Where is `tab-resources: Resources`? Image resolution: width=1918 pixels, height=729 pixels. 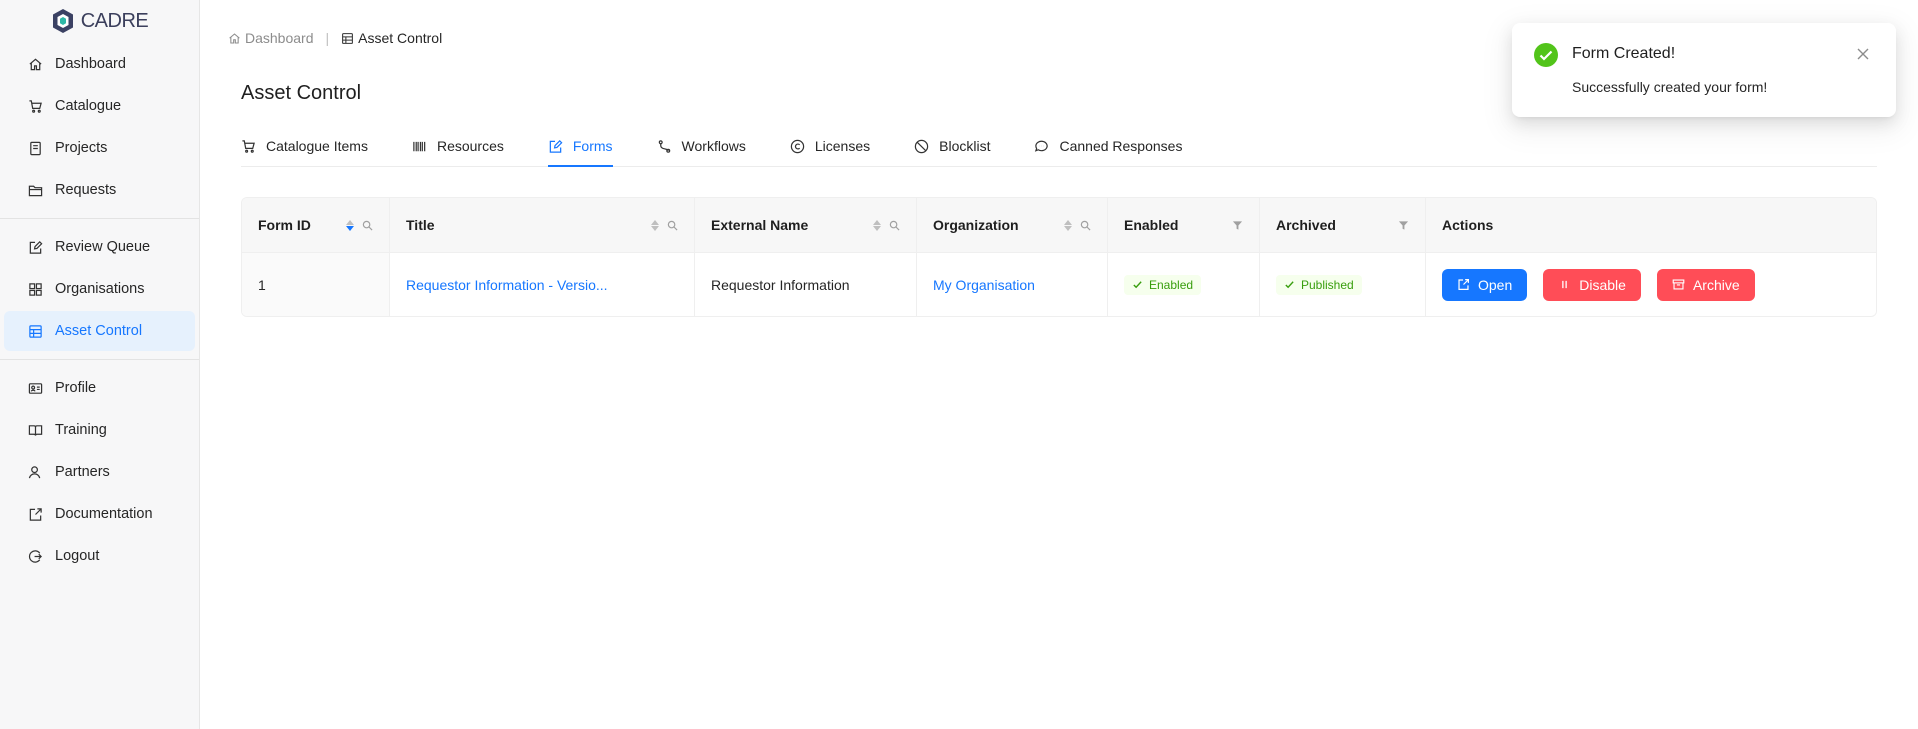 tab-resources: Resources is located at coordinates (458, 146).